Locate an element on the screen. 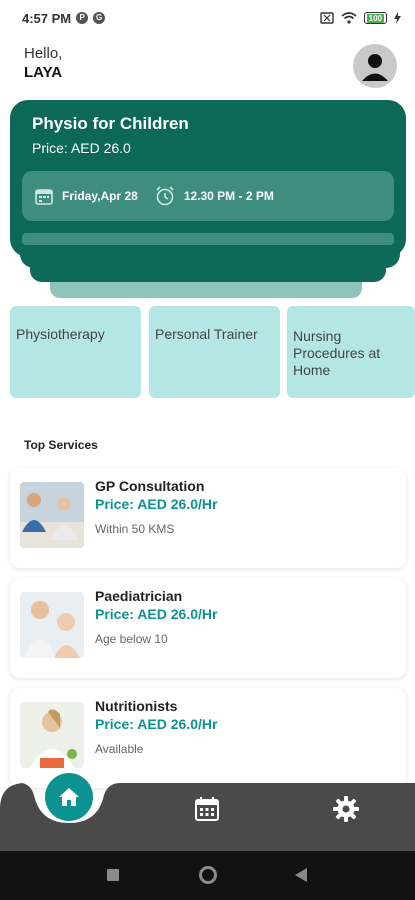  avatar is located at coordinates (375, 66).